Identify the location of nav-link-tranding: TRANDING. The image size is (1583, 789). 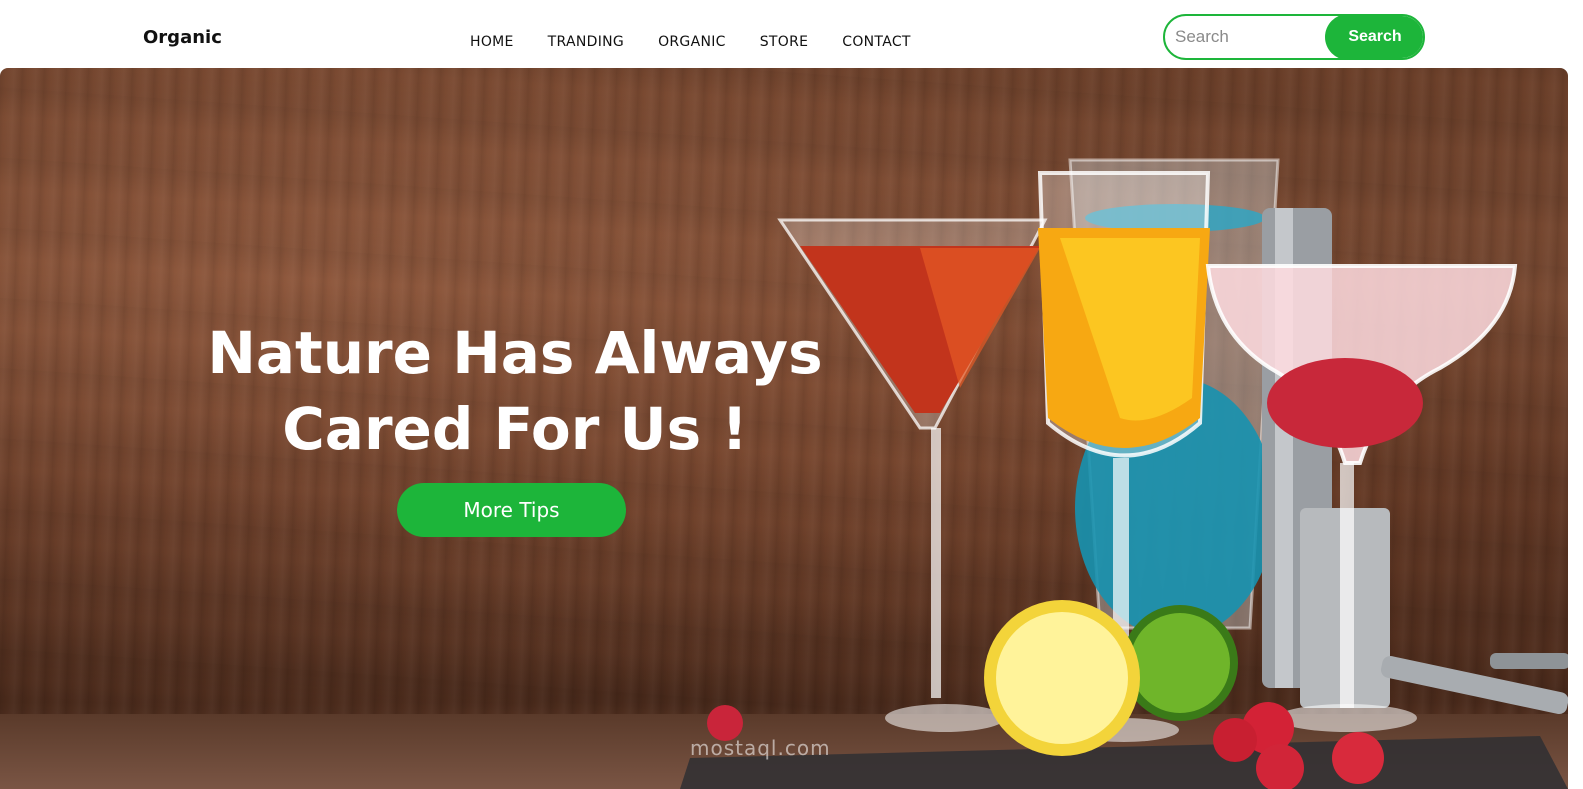
(586, 42).